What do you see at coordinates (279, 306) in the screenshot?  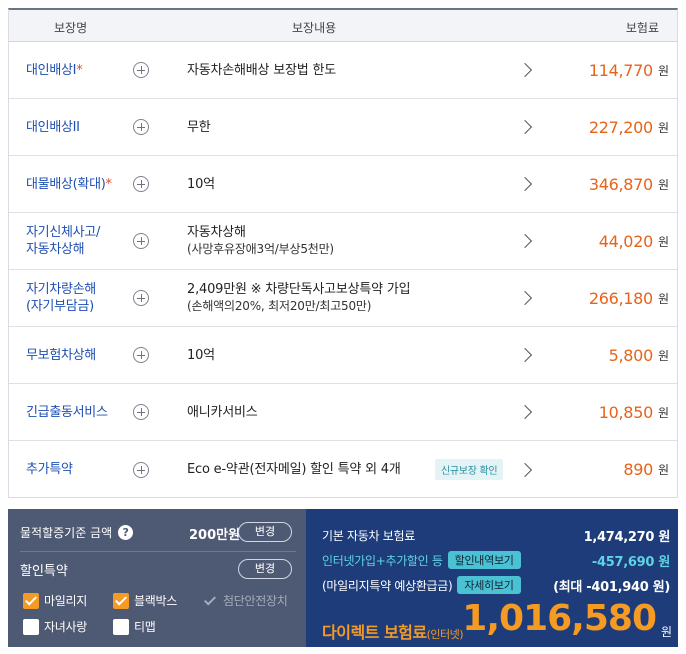 I see `coverage-content-line2: (손해액의20%, 최저20만/최고50만)` at bounding box center [279, 306].